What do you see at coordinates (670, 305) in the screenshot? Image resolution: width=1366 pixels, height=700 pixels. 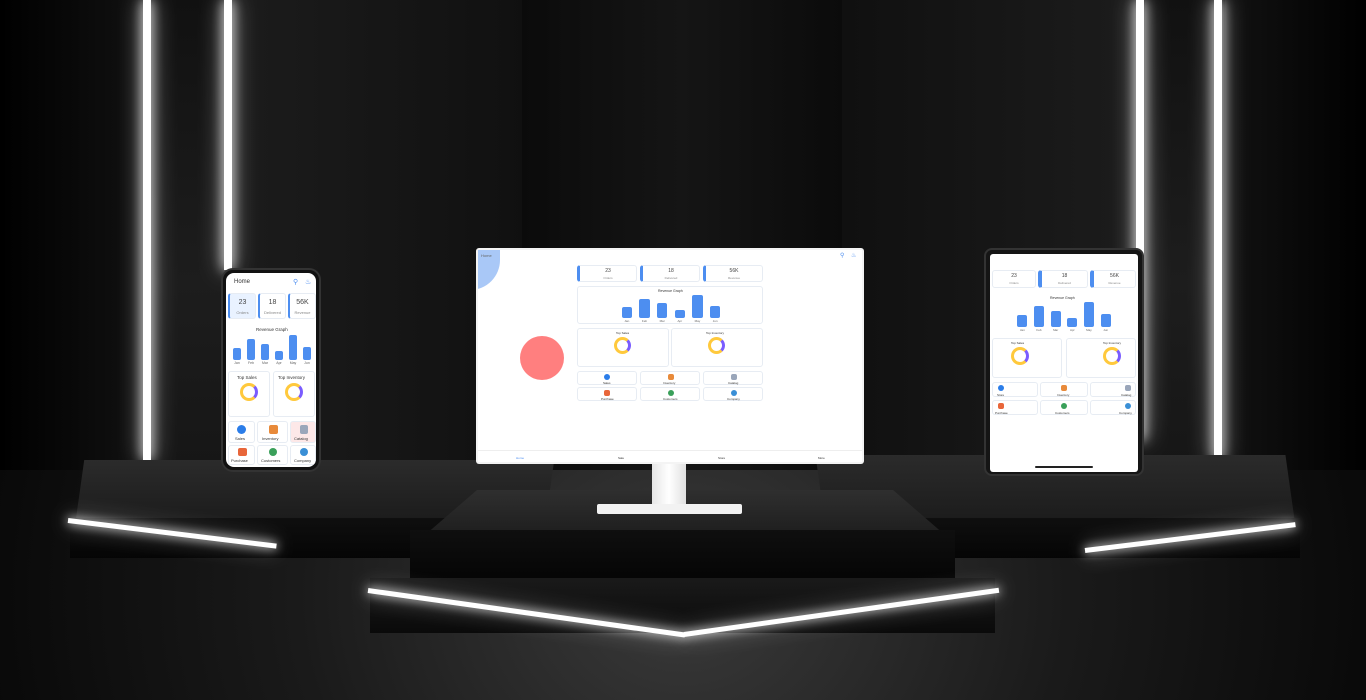 I see `revenue-chart-card: Revenue Graph Jan Feb Mar Apr May Jun` at bounding box center [670, 305].